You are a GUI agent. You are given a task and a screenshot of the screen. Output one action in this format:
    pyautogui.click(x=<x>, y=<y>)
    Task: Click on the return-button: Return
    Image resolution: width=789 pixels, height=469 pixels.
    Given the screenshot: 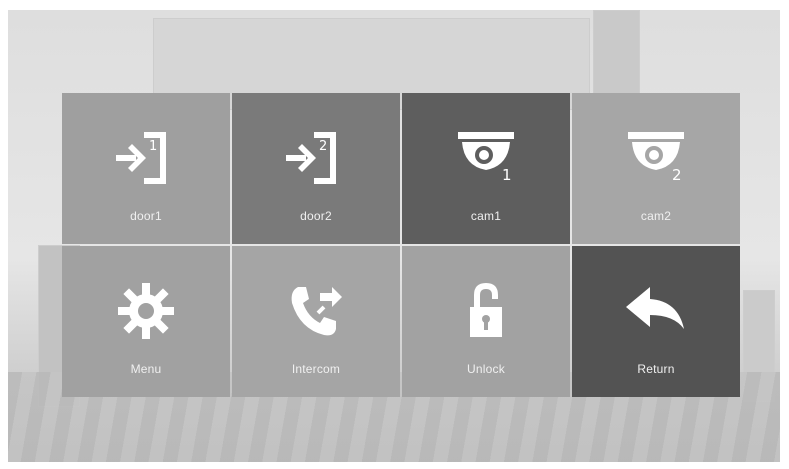 What is the action you would take?
    pyautogui.click(x=656, y=321)
    